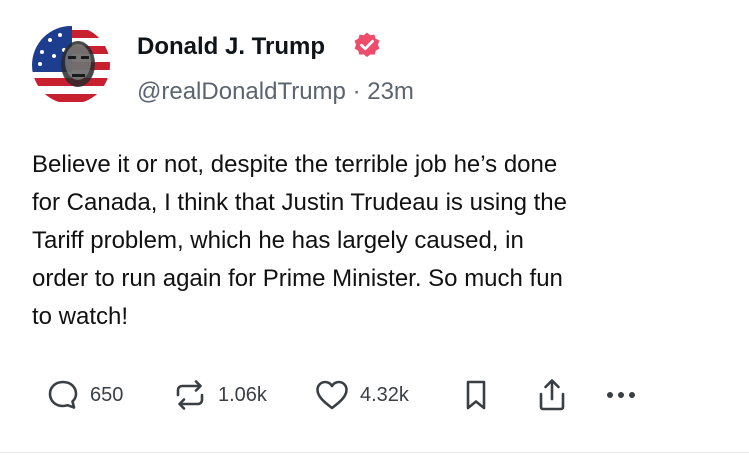 The height and width of the screenshot is (461, 749). I want to click on share-button, so click(552, 395).